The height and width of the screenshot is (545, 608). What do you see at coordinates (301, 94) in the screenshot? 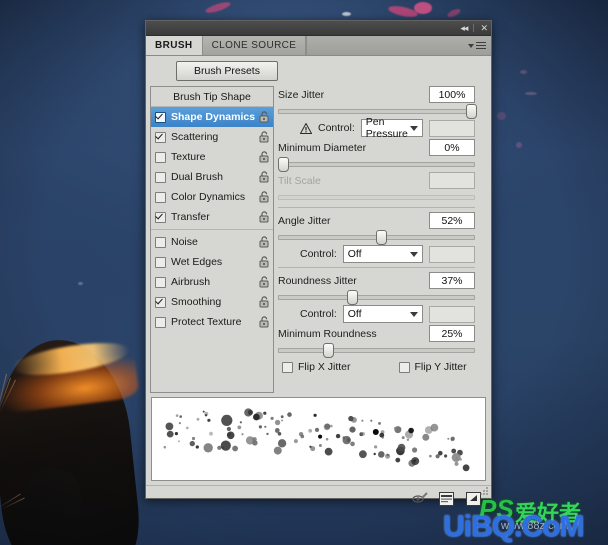
I see `size-jitter-label: Size Jitter` at bounding box center [301, 94].